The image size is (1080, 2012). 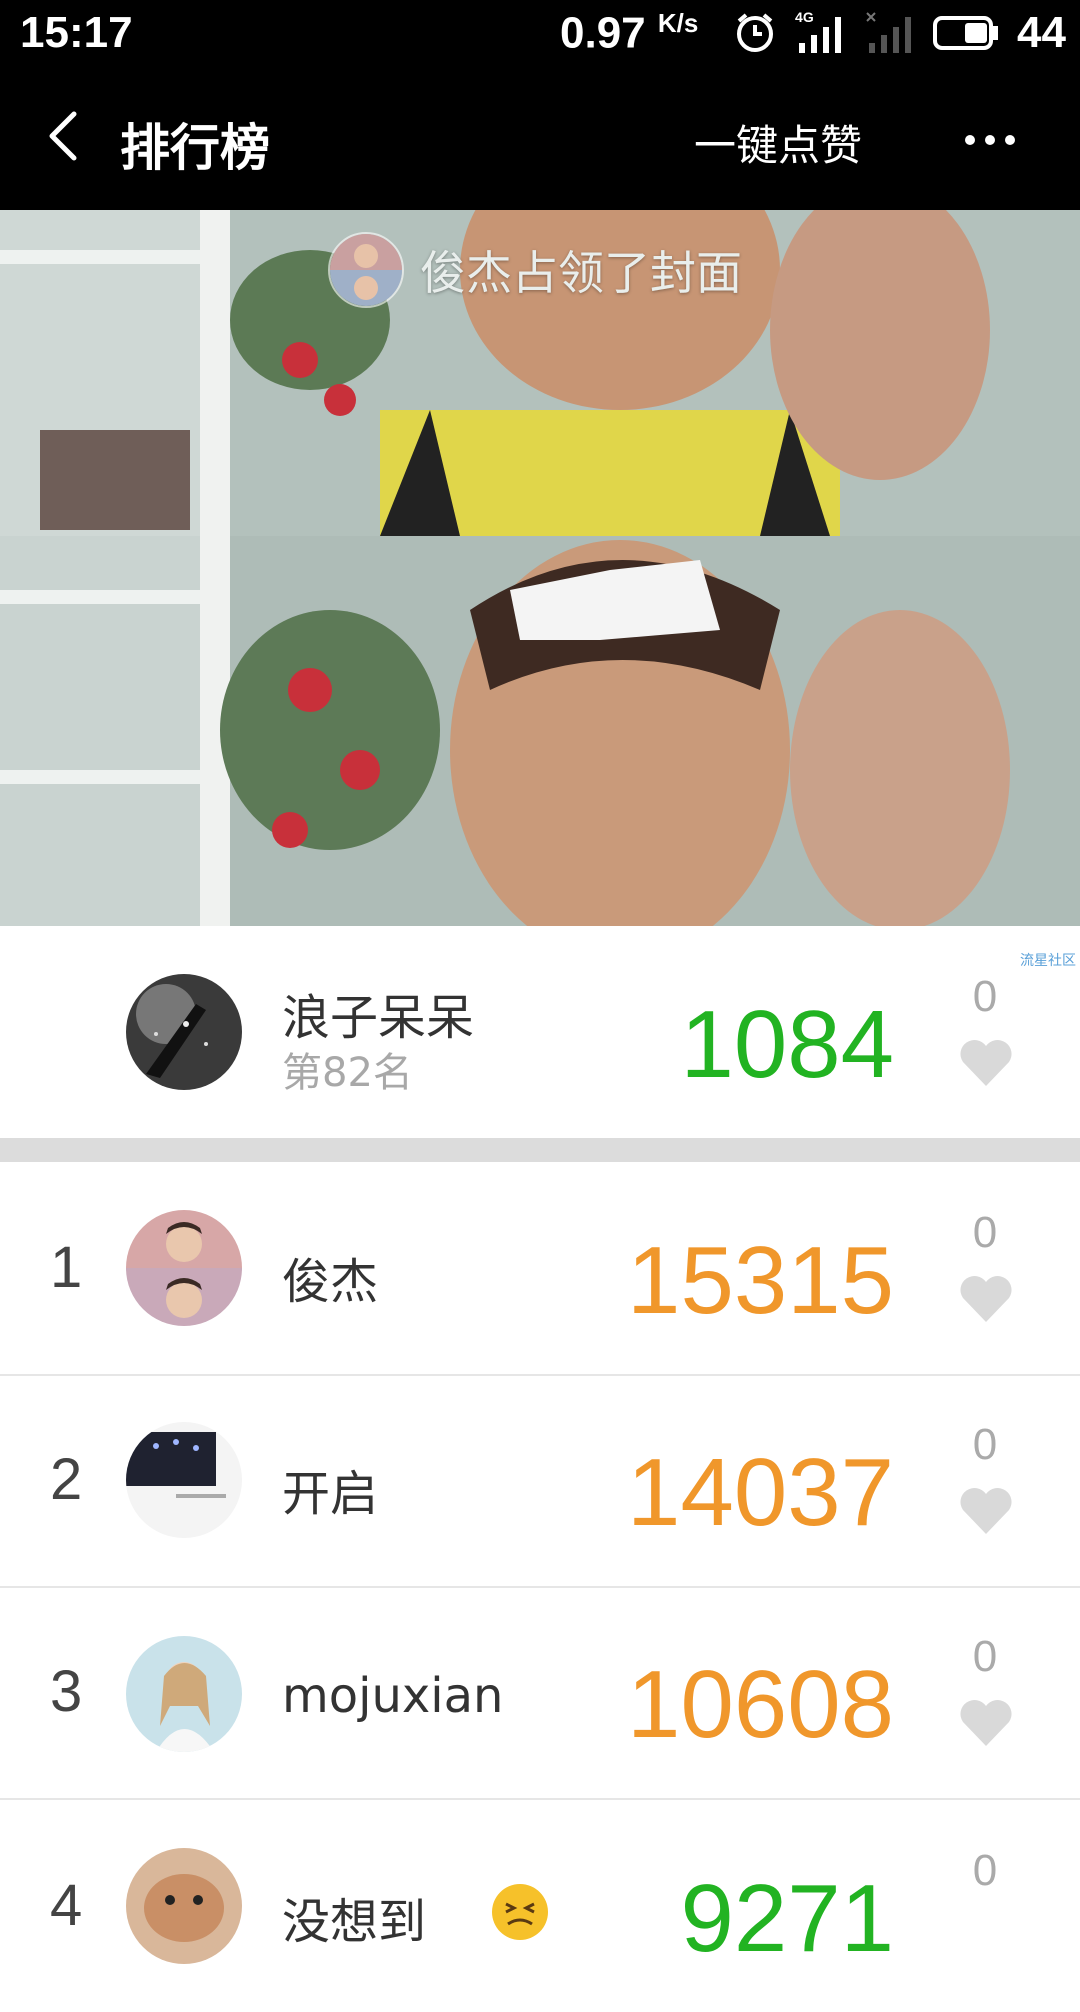 I want to click on cover-owner-avatar, so click(x=366, y=270).